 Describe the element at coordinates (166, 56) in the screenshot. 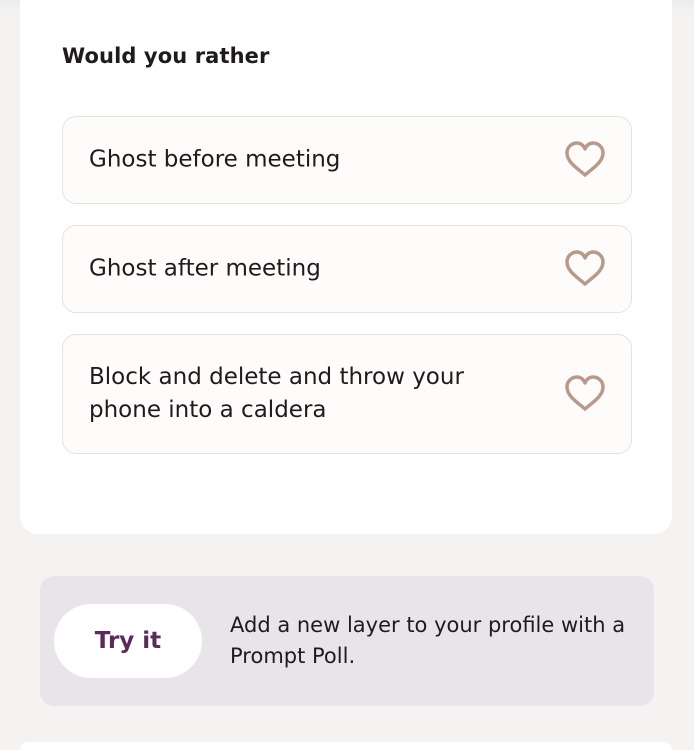

I see `prompt-title: Would you rather` at that location.